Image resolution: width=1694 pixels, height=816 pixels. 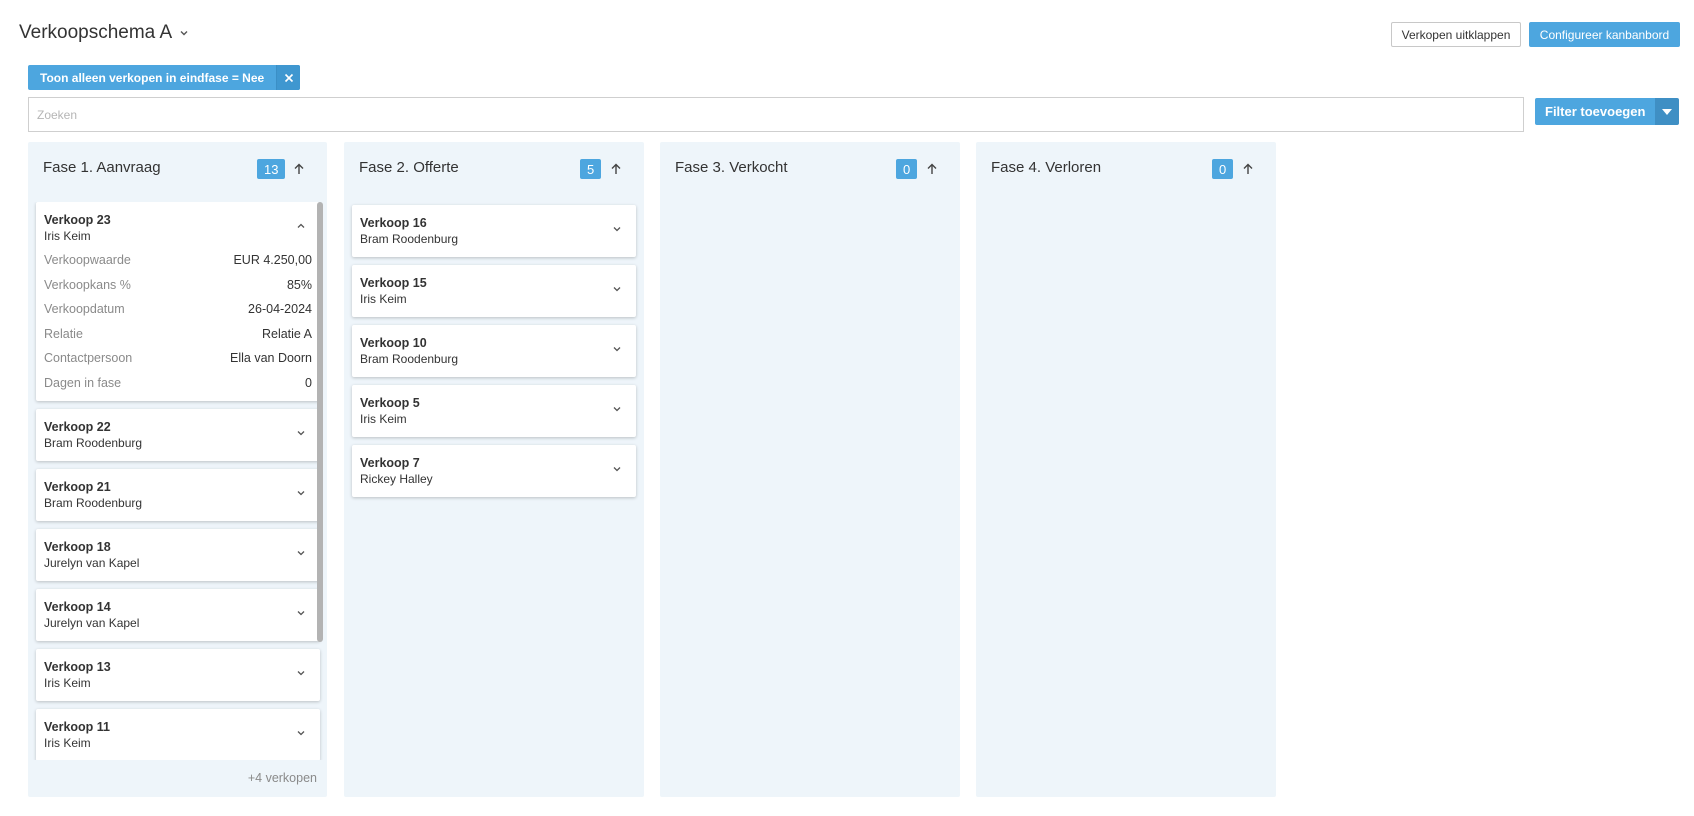 What do you see at coordinates (390, 463) in the screenshot?
I see `sale-card-title: Verkoop 7` at bounding box center [390, 463].